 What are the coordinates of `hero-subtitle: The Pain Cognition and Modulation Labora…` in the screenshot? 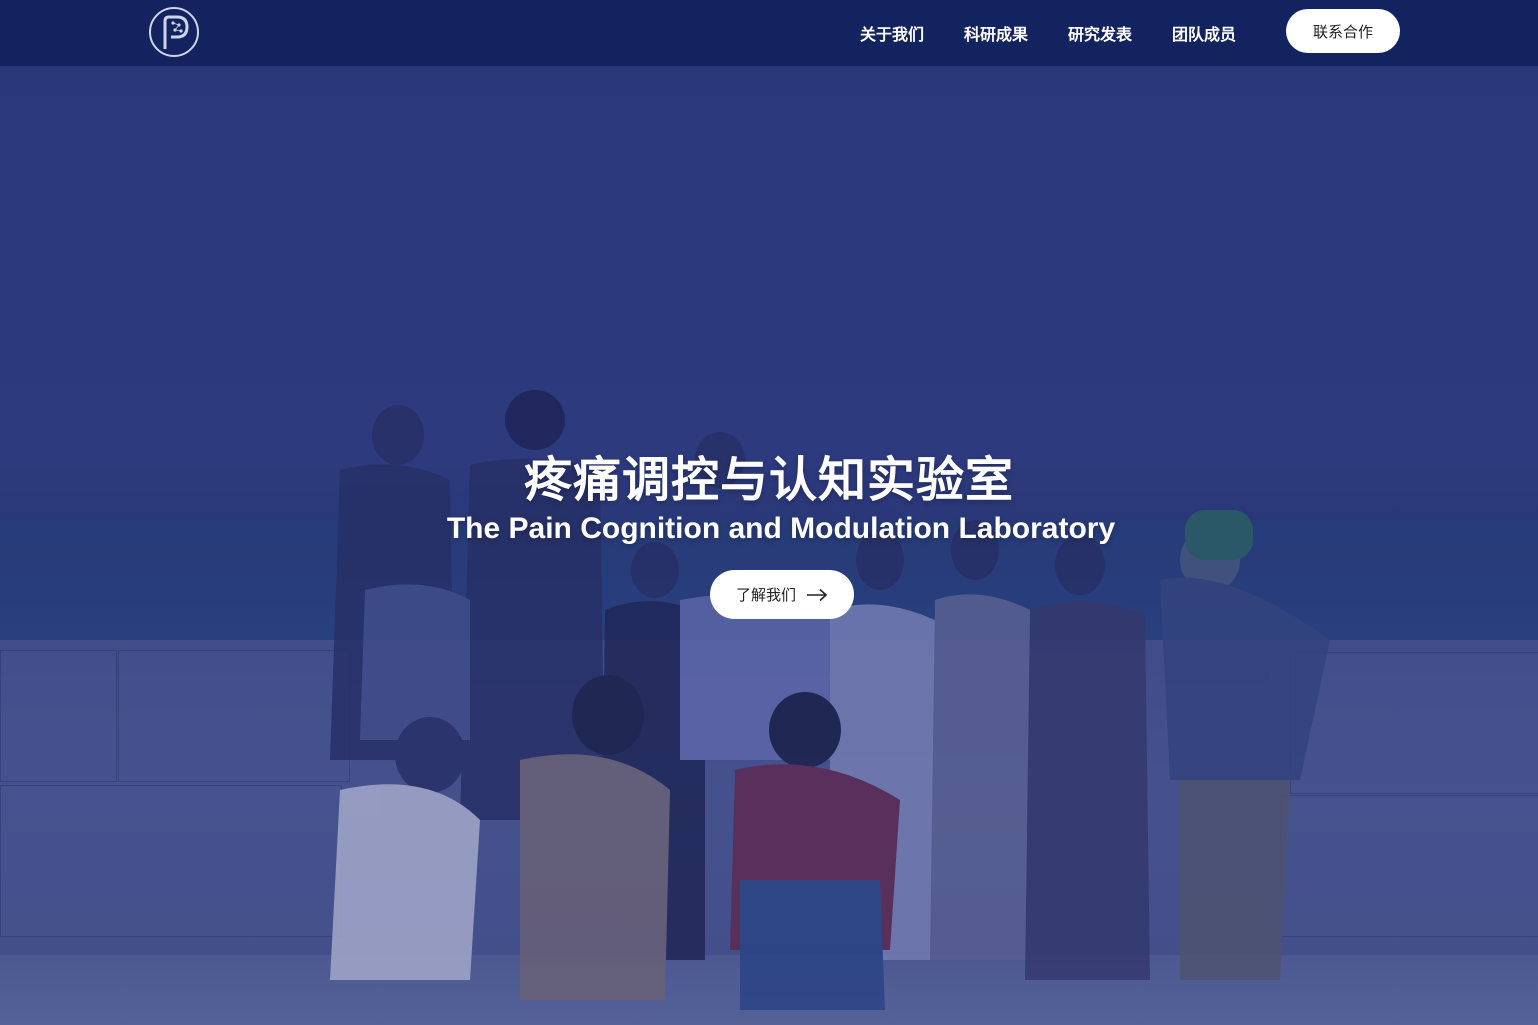 It's located at (781, 528).